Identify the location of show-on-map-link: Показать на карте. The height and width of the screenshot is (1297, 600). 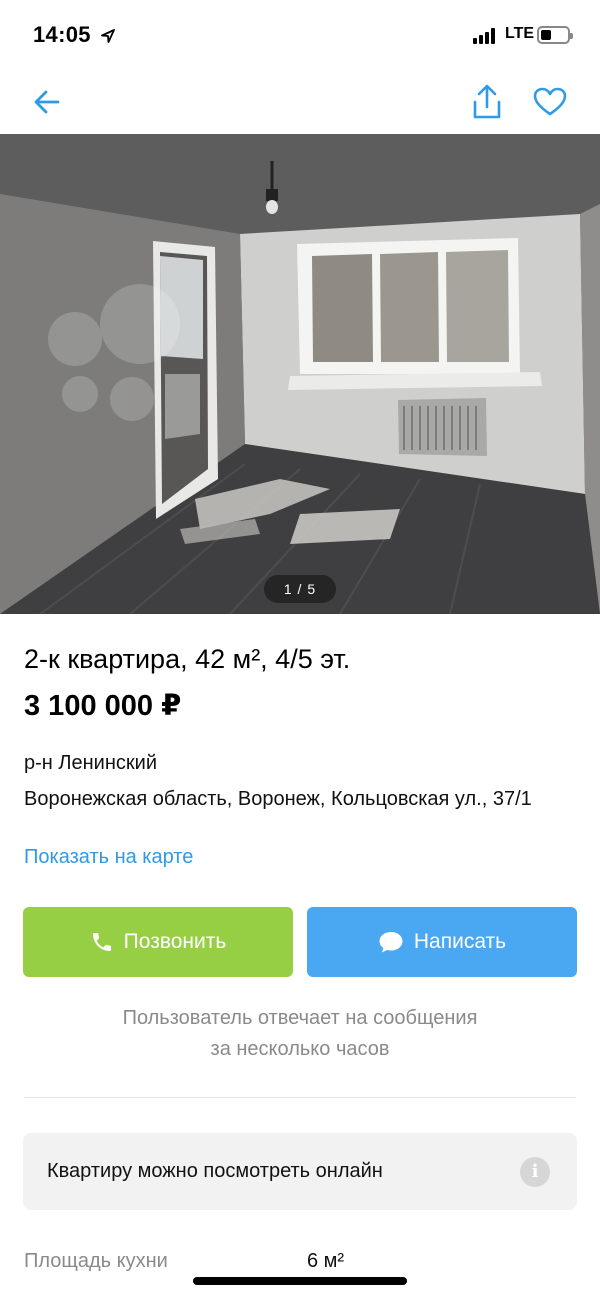
(108, 857).